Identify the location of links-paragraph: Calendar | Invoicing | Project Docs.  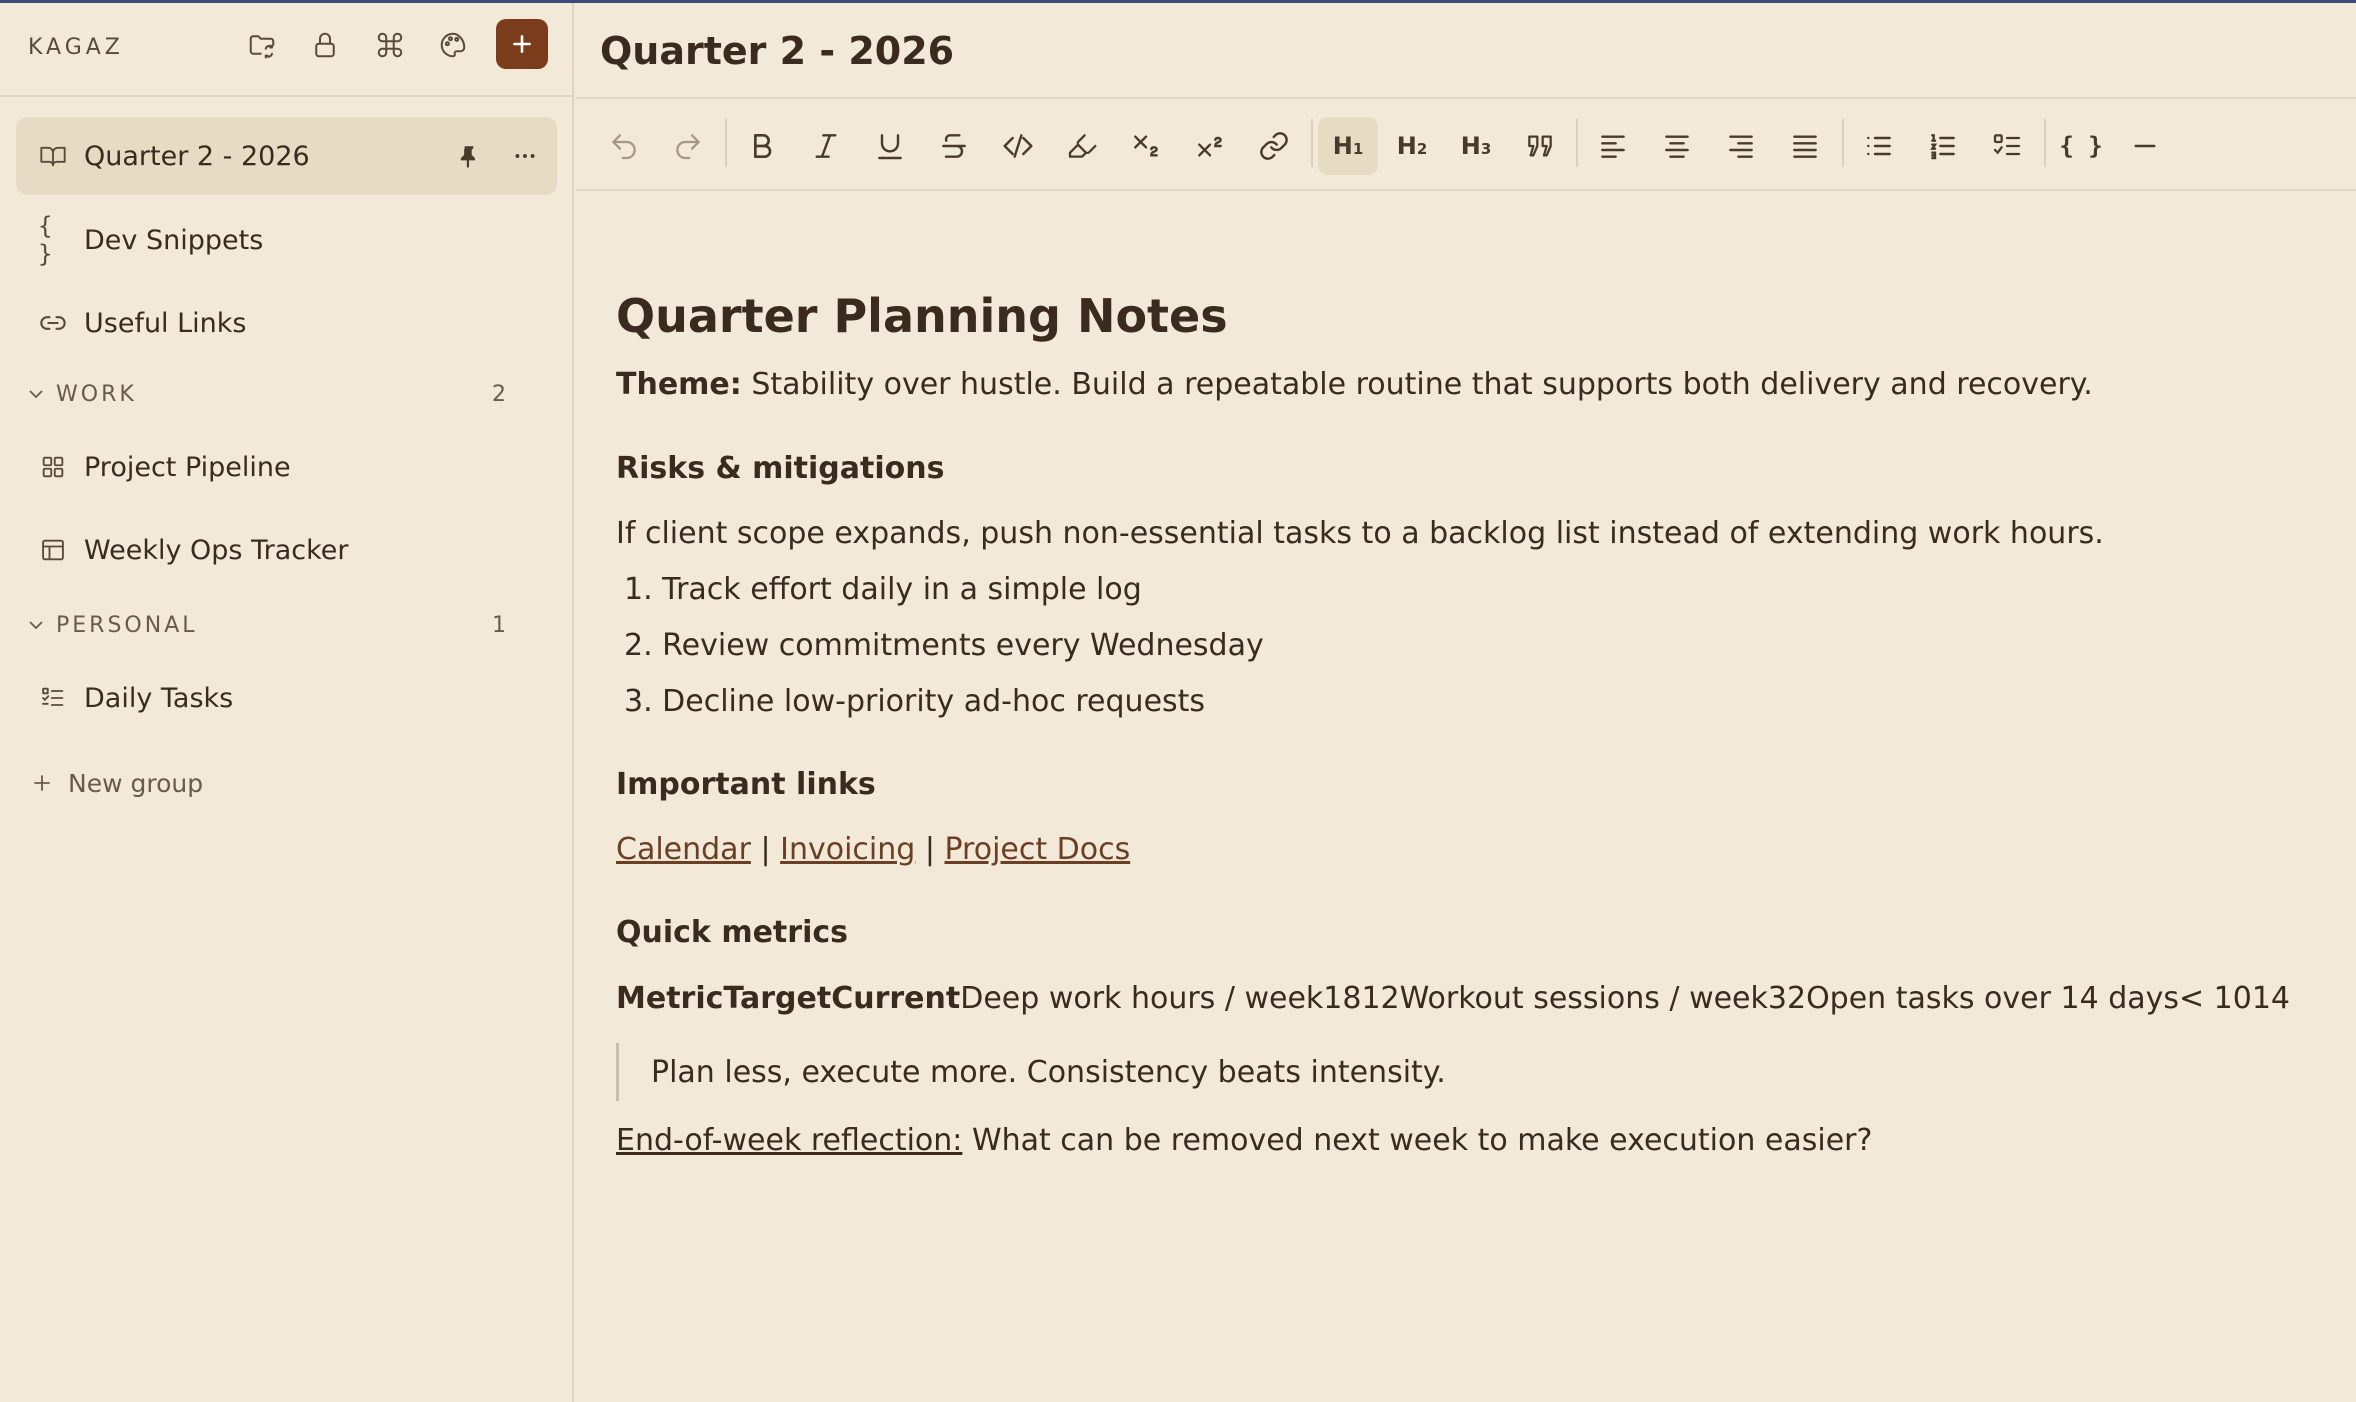
(873, 849).